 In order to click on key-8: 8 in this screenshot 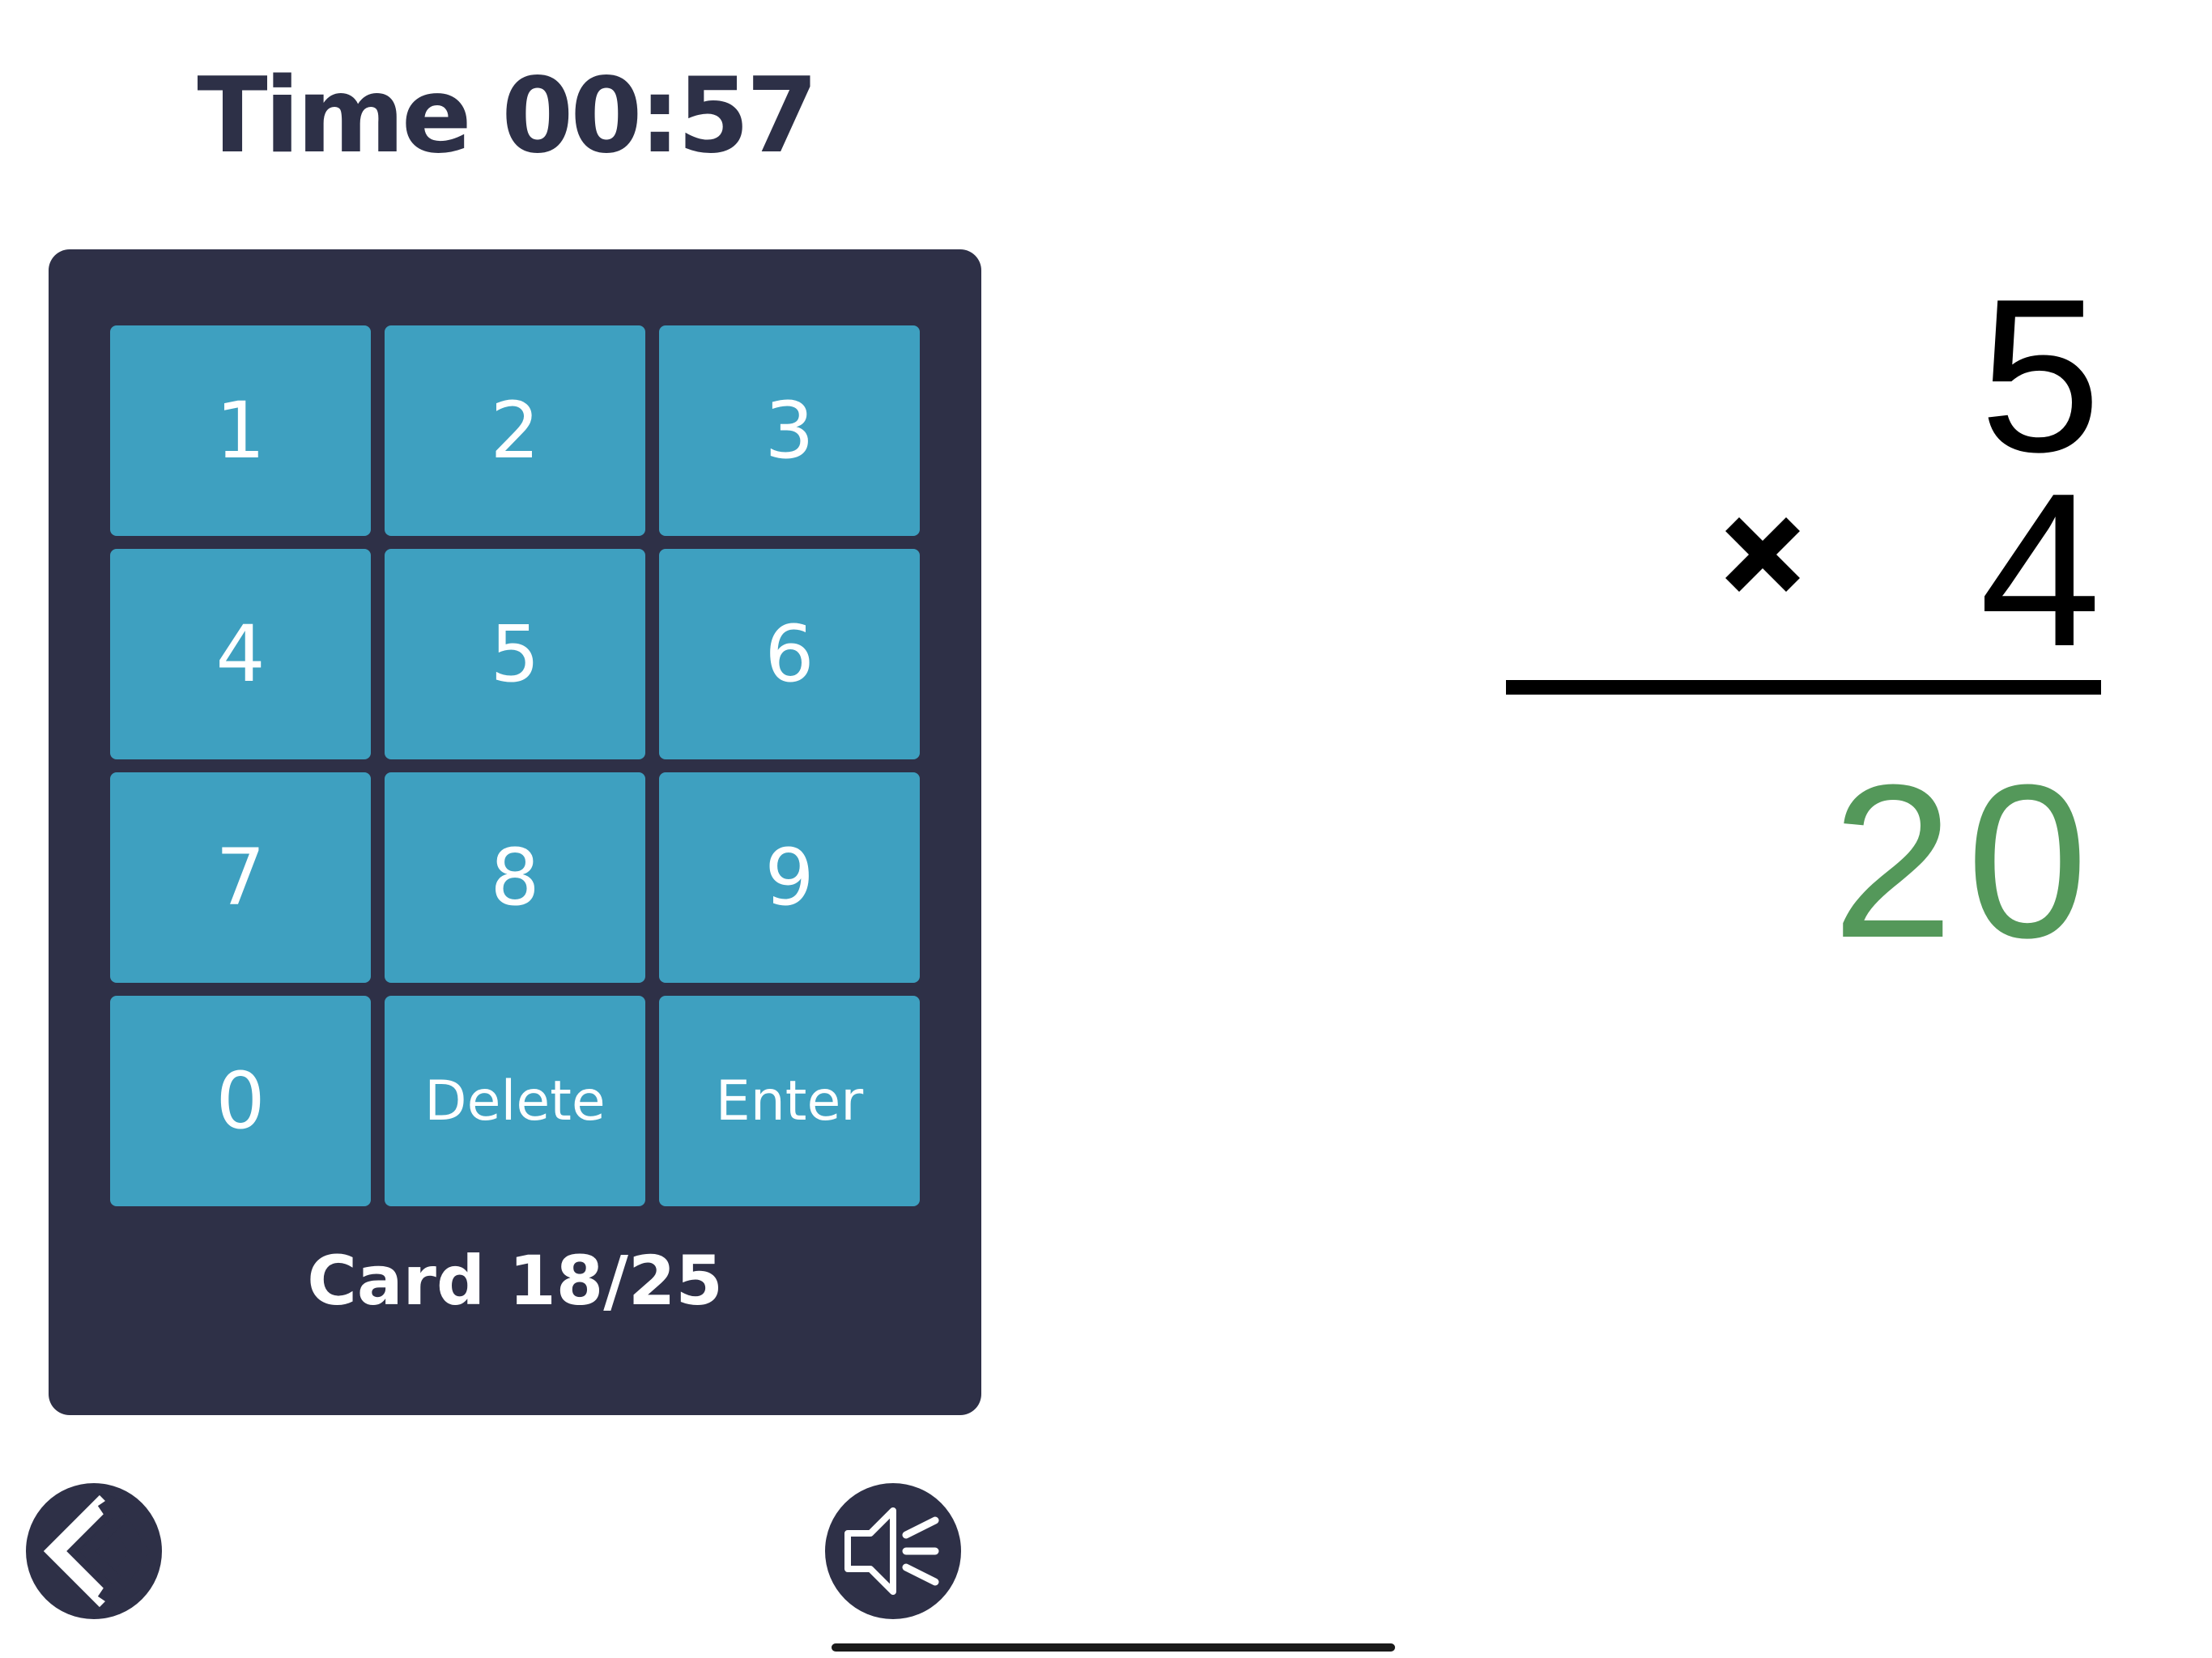, I will do `click(515, 877)`.